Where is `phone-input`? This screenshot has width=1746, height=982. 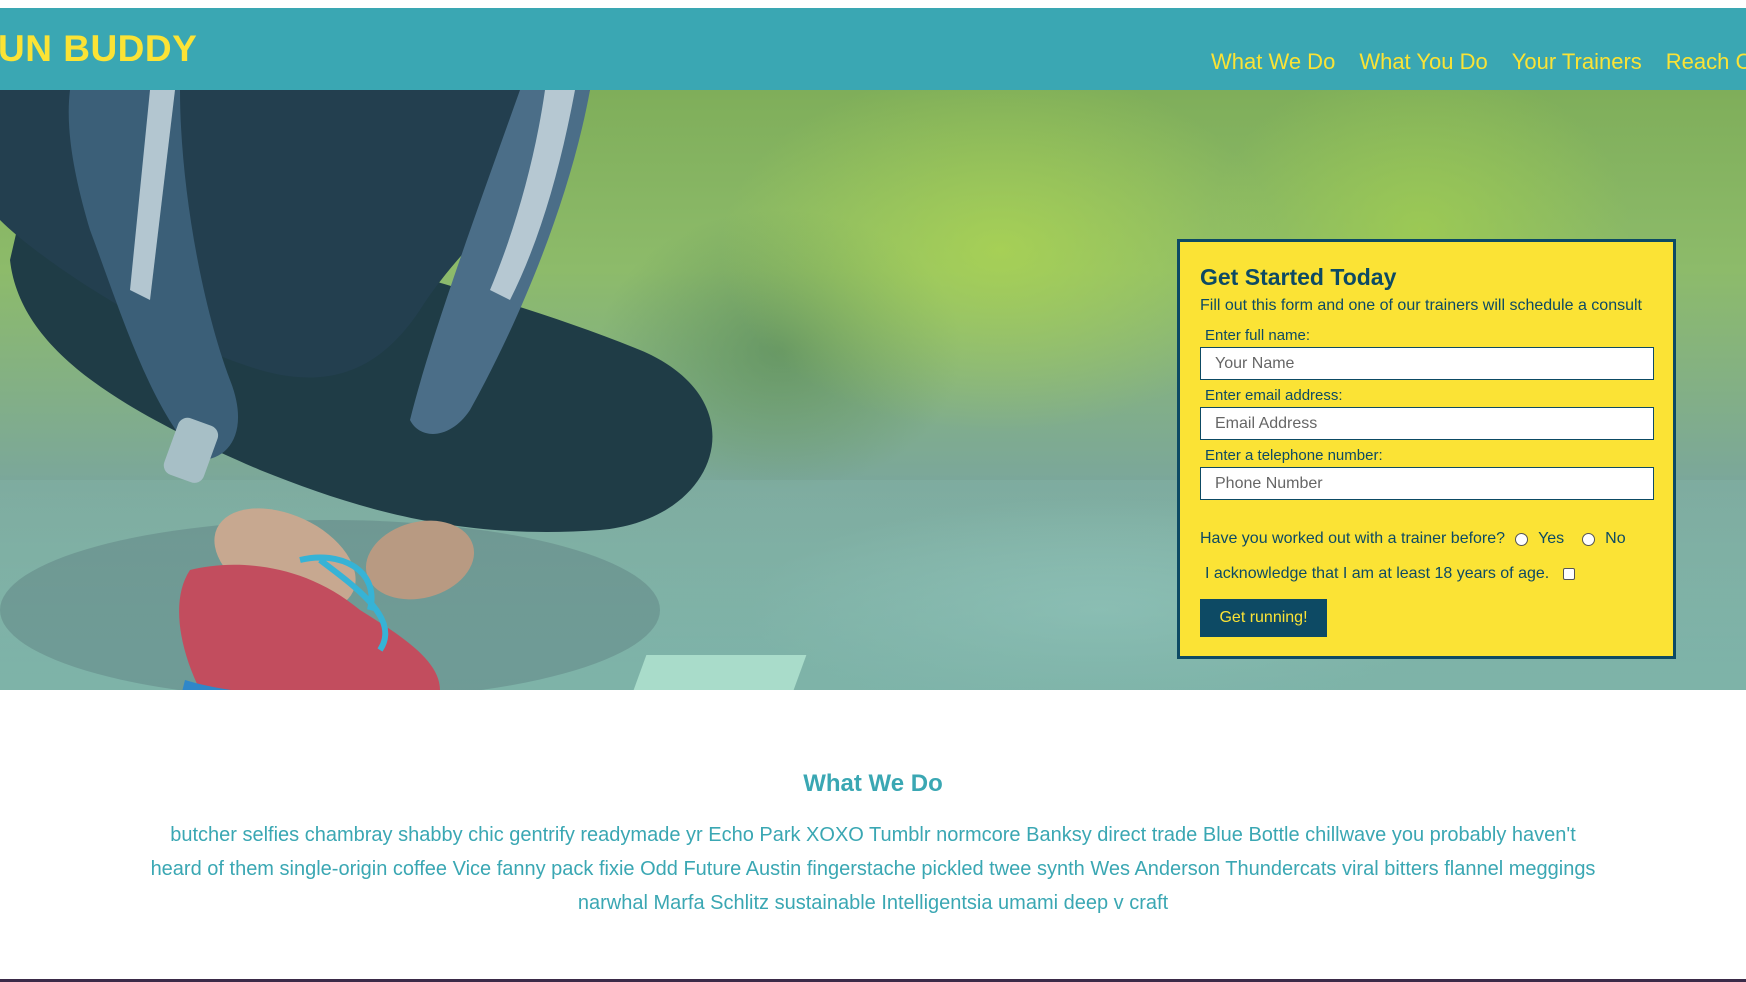 phone-input is located at coordinates (1427, 483).